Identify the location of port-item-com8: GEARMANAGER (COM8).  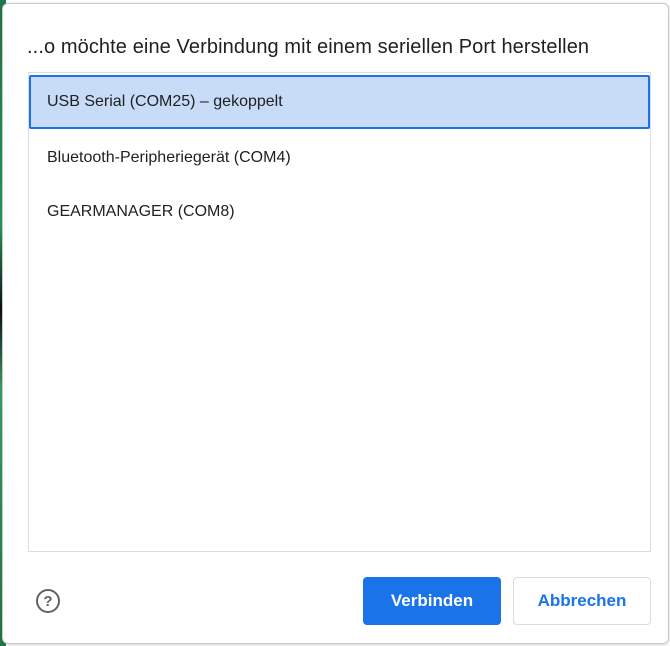
(339, 212).